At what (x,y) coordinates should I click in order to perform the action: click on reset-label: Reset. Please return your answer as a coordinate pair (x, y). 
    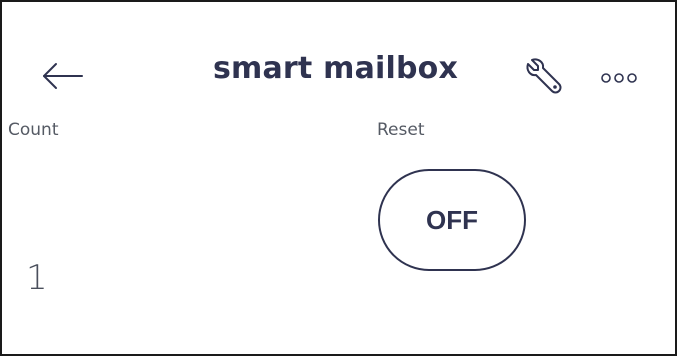
    Looking at the image, I should click on (401, 130).